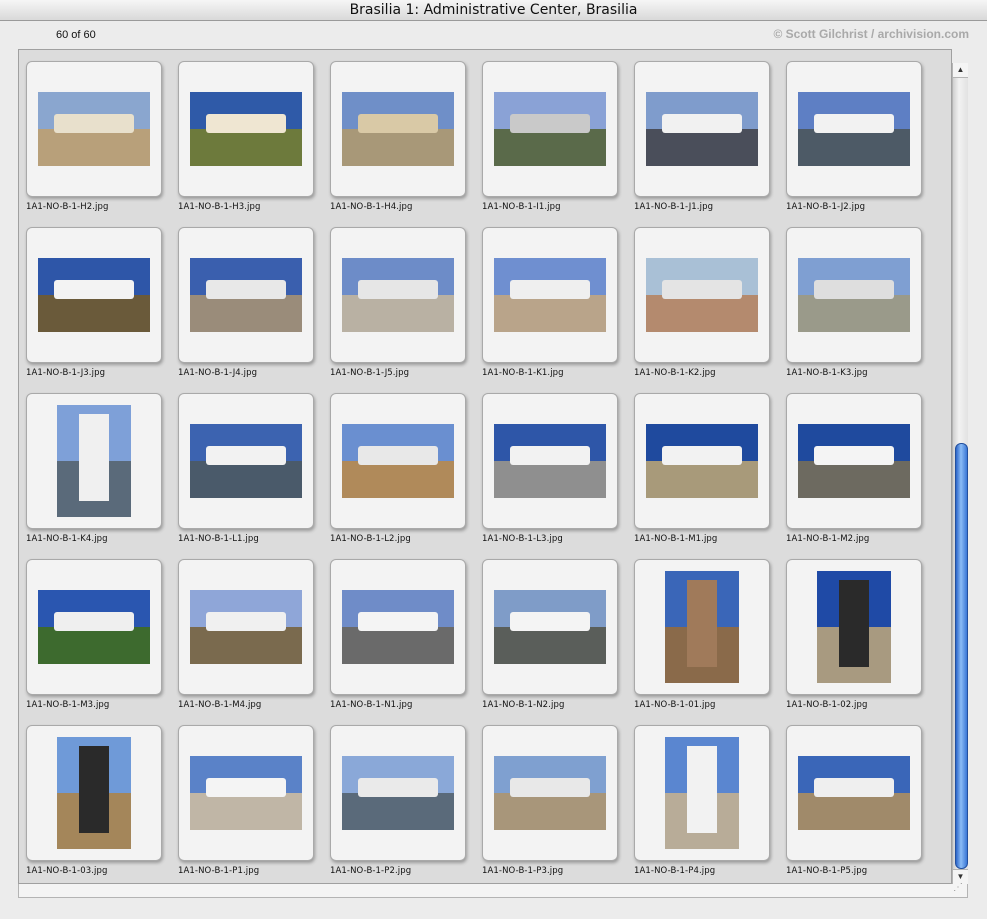 Image resolution: width=987 pixels, height=919 pixels. Describe the element at coordinates (523, 705) in the screenshot. I see `thumbnail-filename: 1A1-NO-B-1-N2.jpg` at that location.